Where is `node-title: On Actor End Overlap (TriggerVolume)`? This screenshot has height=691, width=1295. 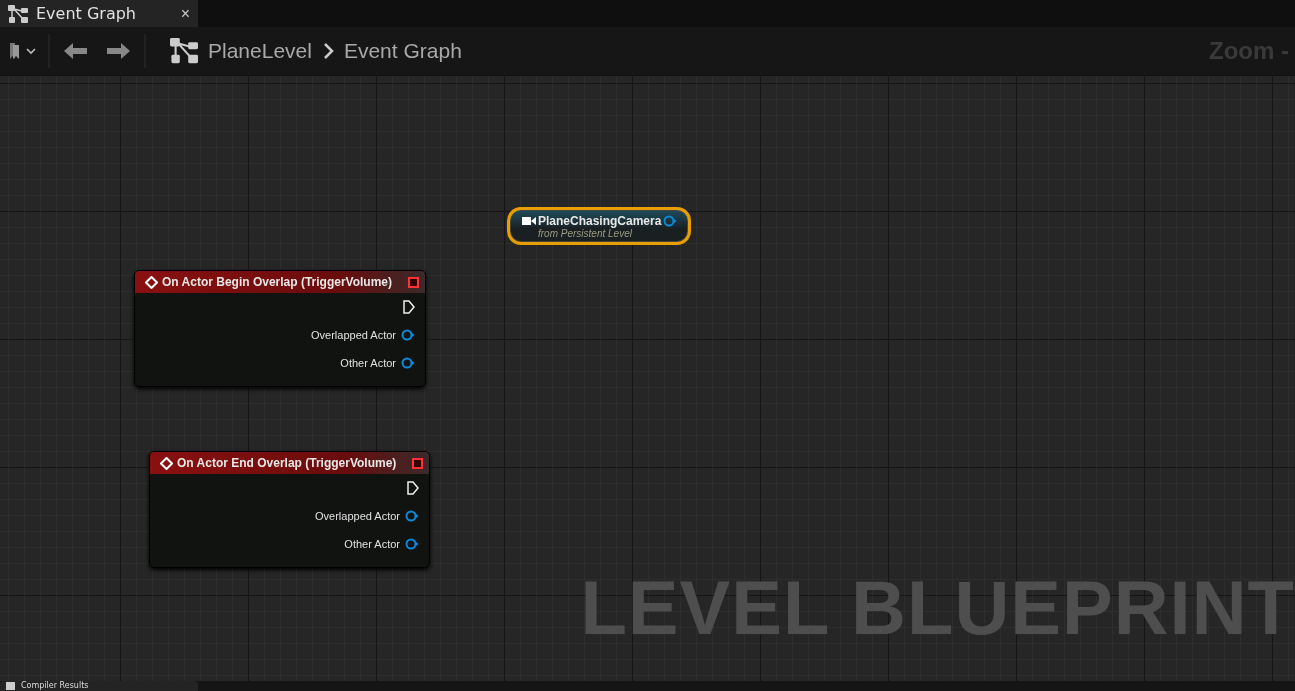
node-title: On Actor End Overlap (TriggerVolume) is located at coordinates (287, 463).